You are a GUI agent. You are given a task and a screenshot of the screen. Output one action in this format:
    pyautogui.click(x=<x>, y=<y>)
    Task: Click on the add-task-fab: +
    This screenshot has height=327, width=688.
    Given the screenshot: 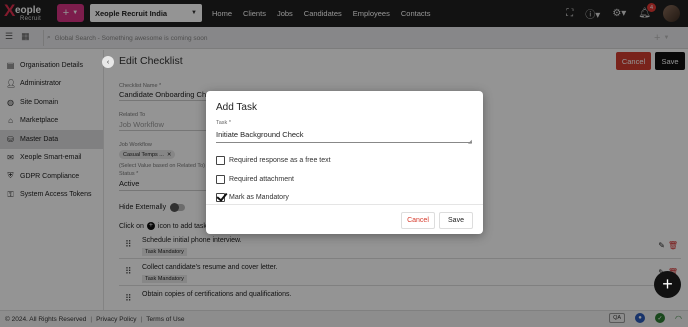 What is the action you would take?
    pyautogui.click(x=667, y=284)
    